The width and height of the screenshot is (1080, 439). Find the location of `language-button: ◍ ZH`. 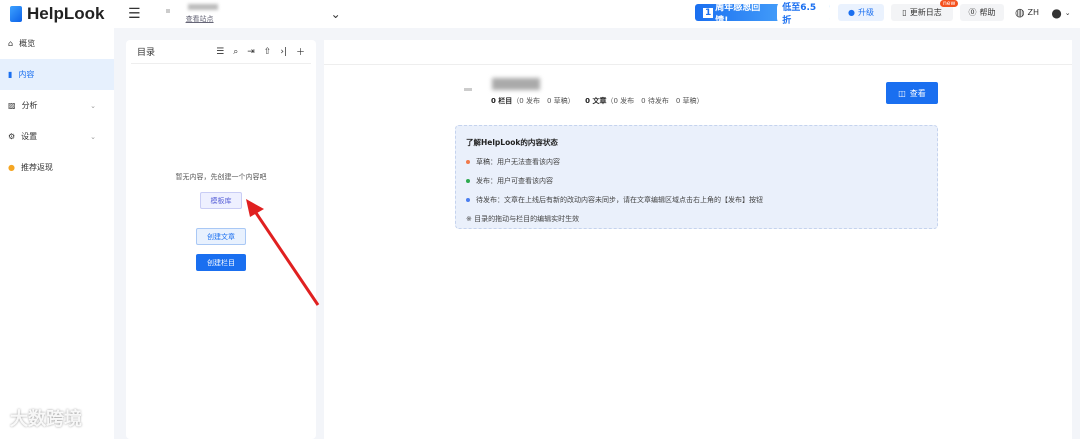

language-button: ◍ ZH is located at coordinates (1027, 12).